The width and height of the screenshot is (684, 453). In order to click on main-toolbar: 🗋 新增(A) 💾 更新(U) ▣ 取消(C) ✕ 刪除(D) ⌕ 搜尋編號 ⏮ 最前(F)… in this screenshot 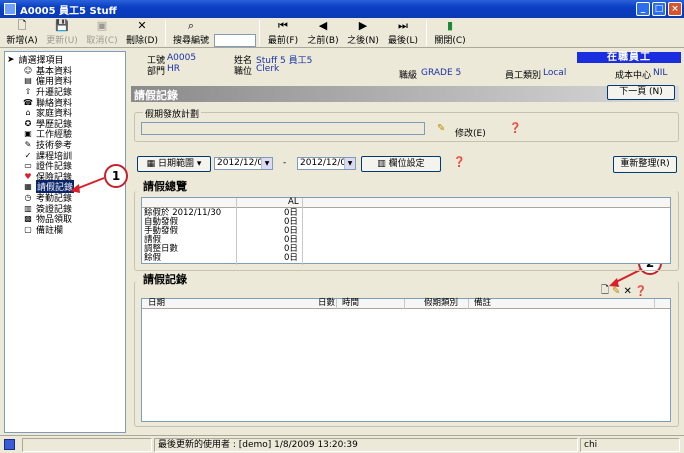, I will do `click(342, 33)`.